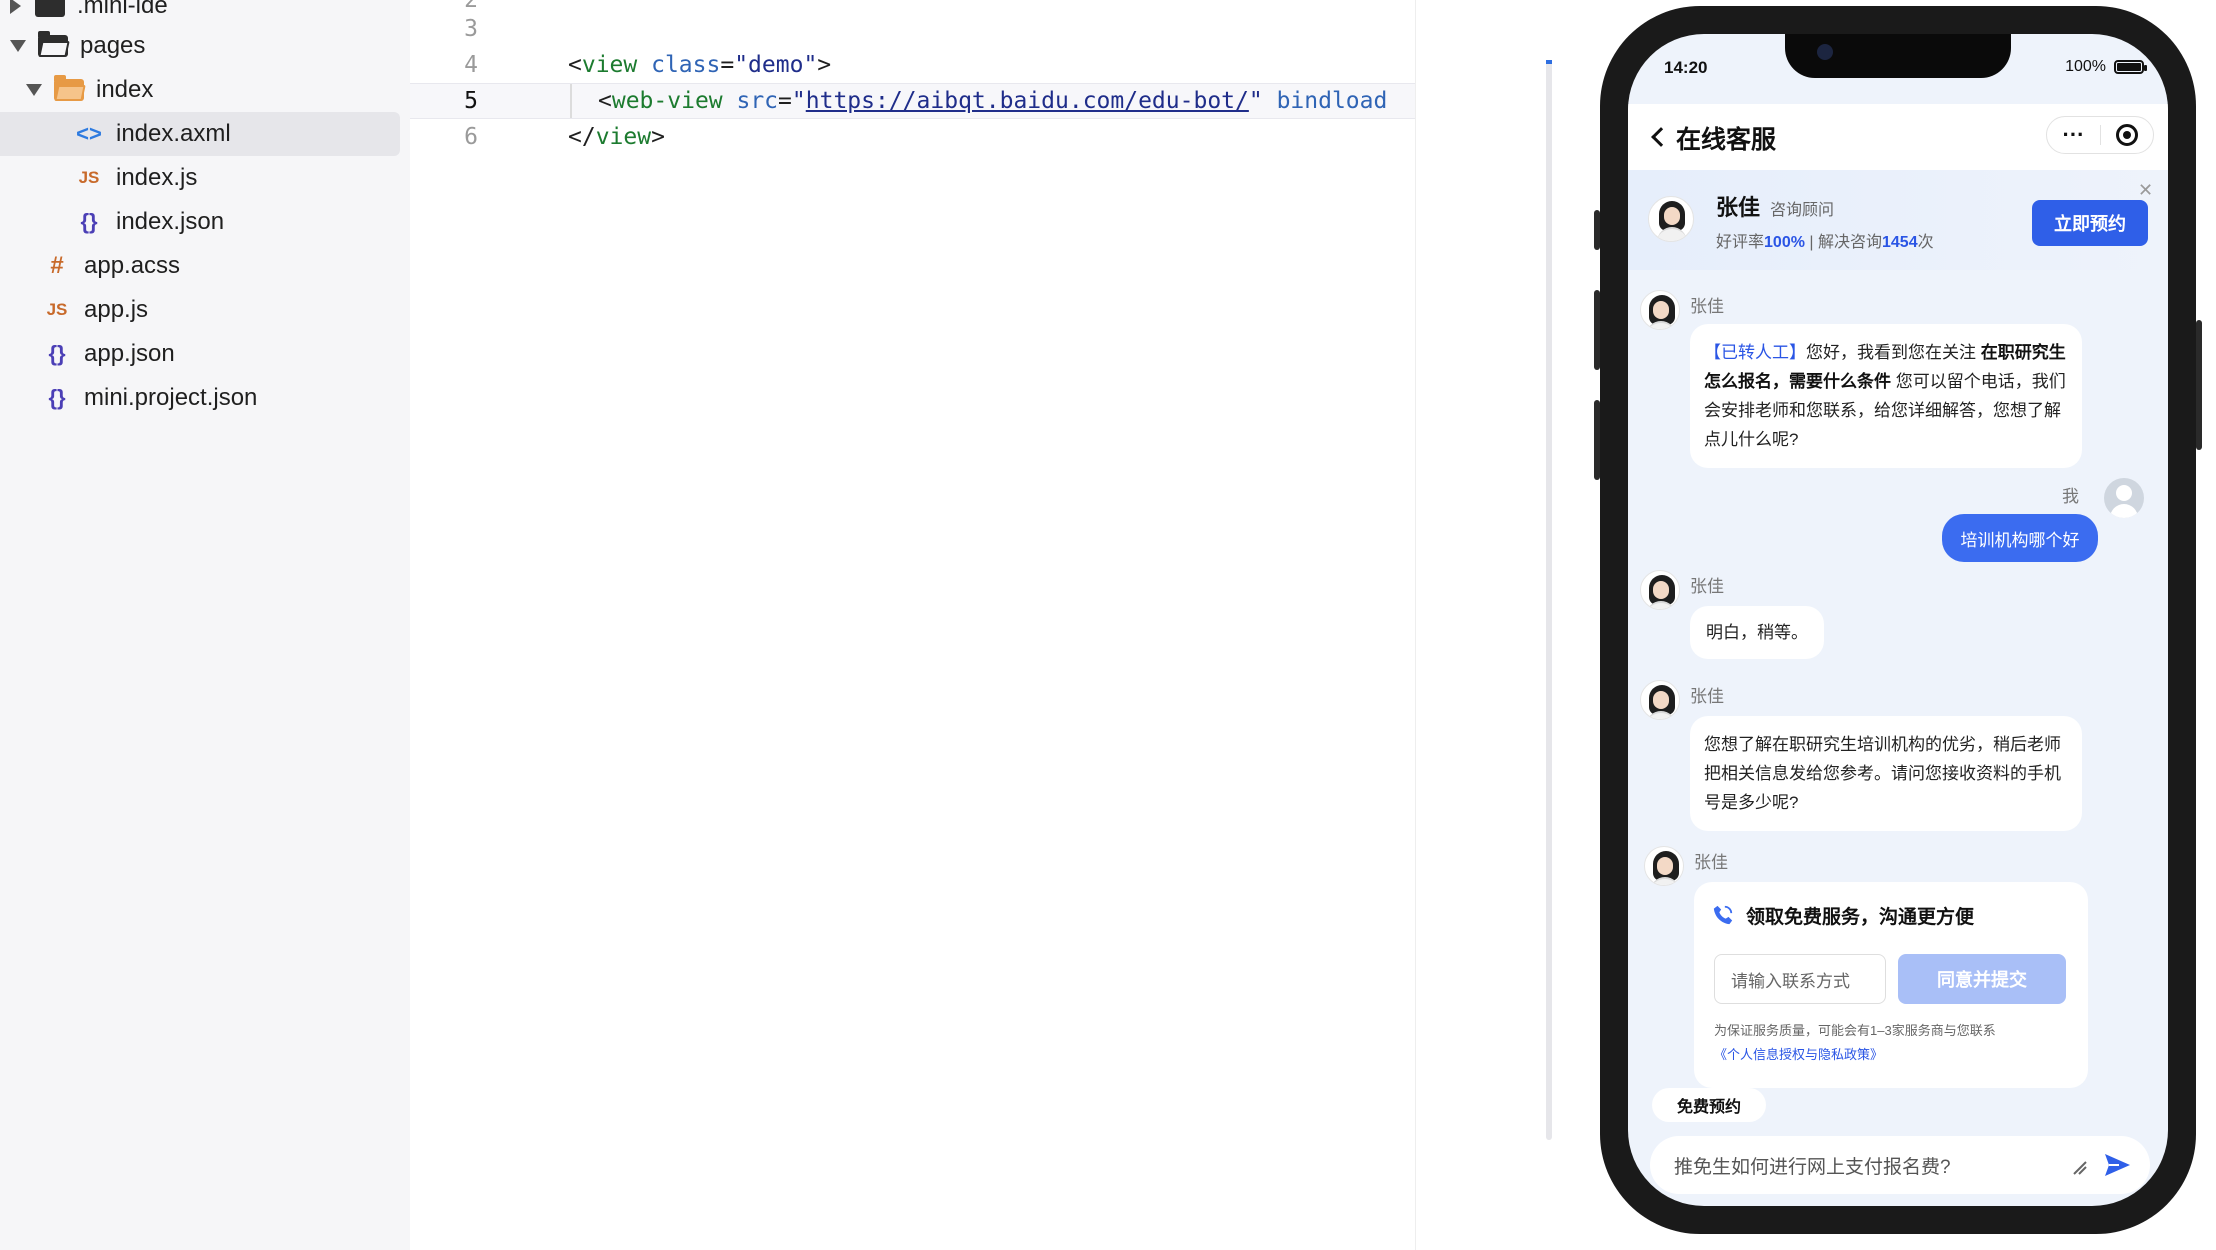  I want to click on tree-item-app-json: {} app.json, so click(87, 354).